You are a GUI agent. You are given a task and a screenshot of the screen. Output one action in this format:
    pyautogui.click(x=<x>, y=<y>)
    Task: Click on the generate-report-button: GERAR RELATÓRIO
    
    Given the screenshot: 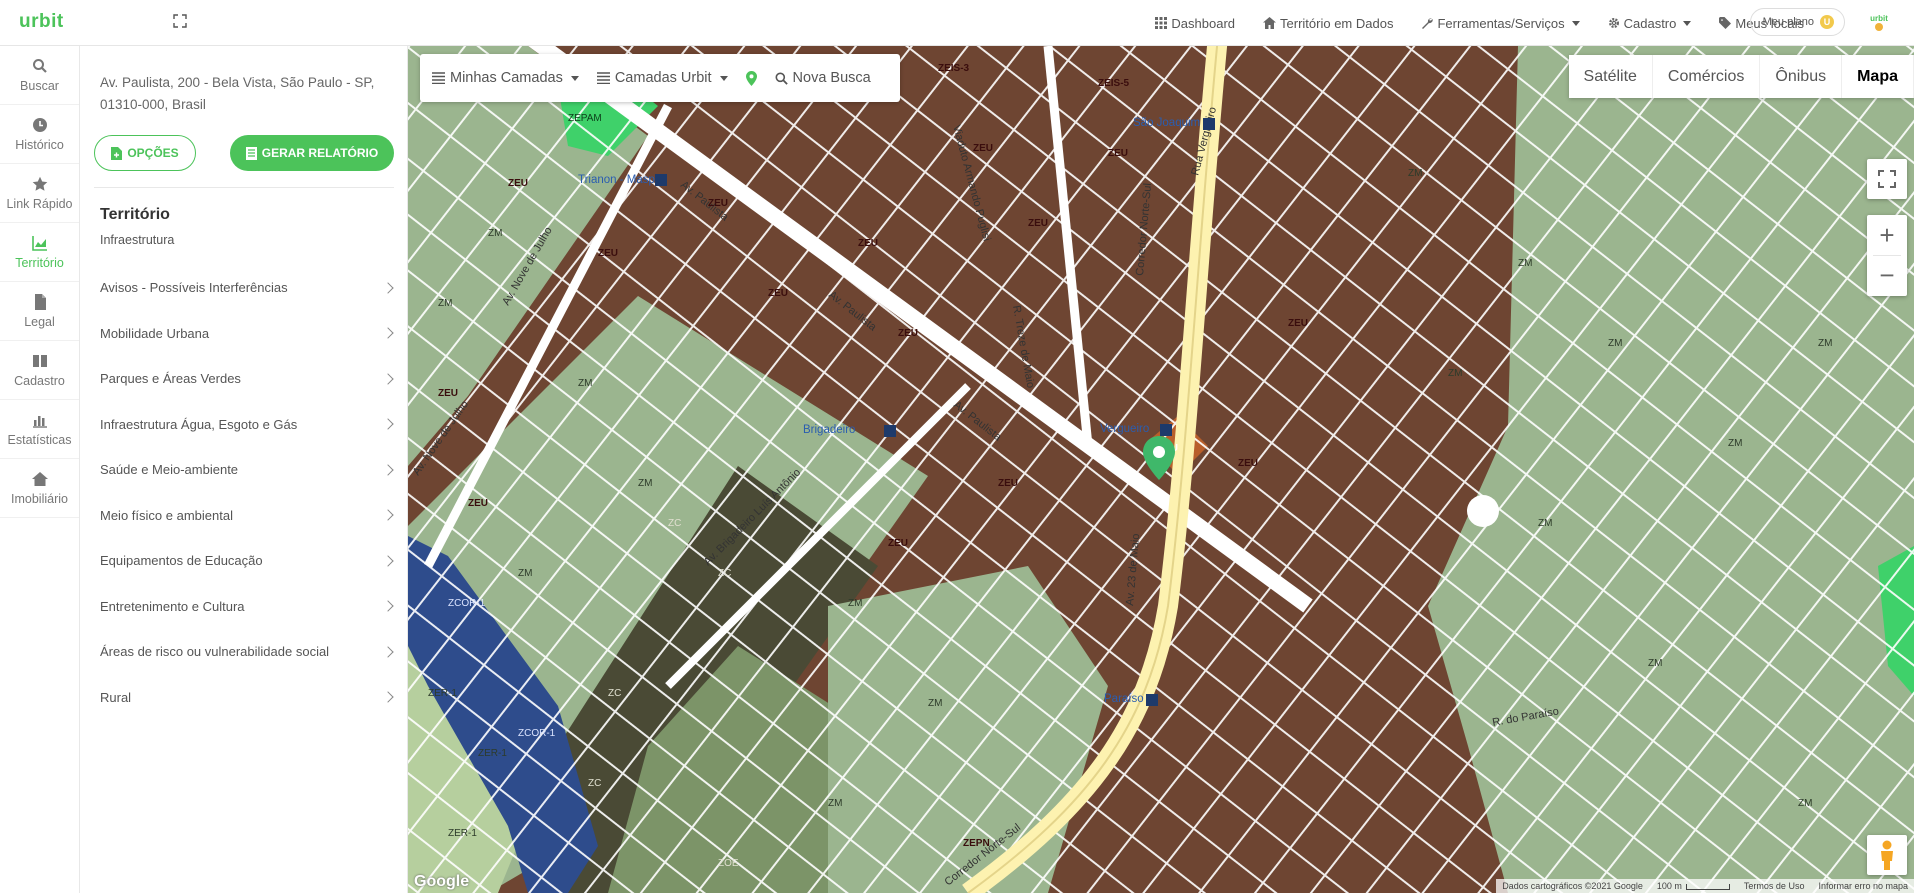 What is the action you would take?
    pyautogui.click(x=312, y=153)
    